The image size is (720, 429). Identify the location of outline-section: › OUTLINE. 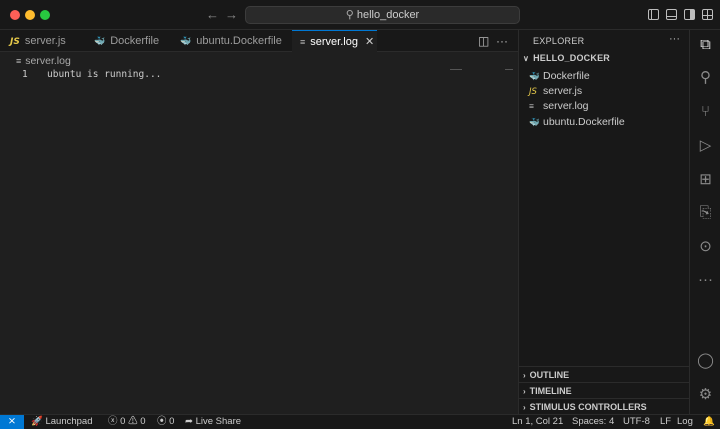
(604, 374).